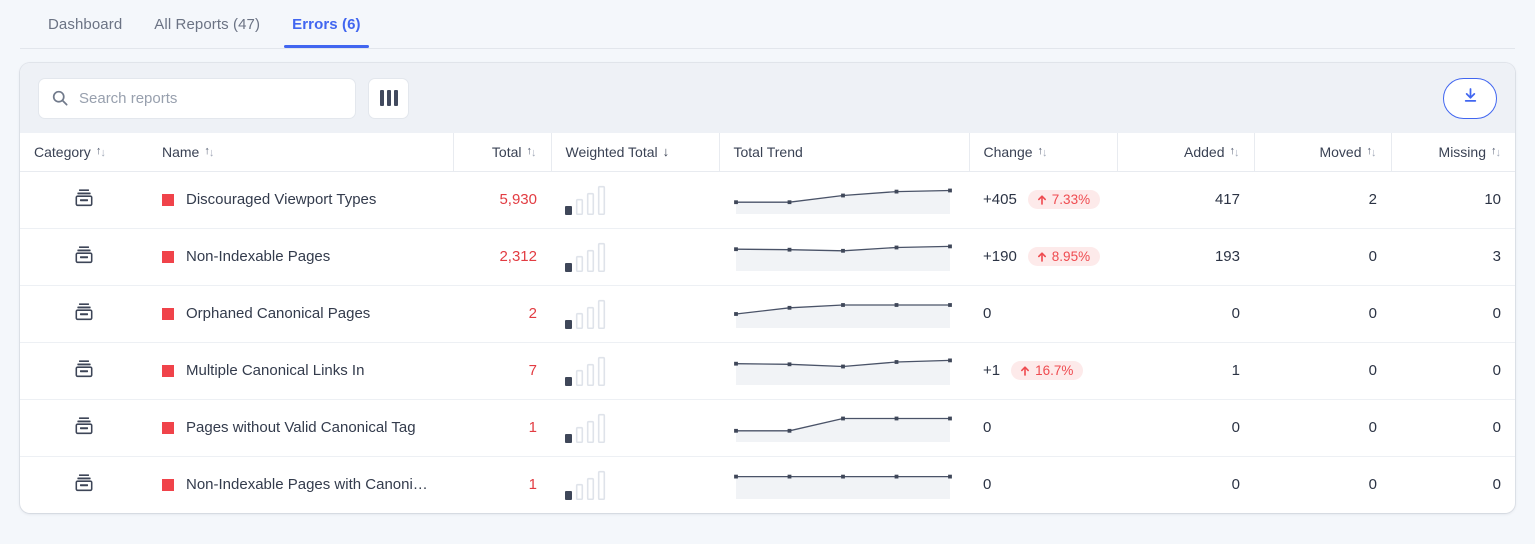 Image resolution: width=1535 pixels, height=544 pixels. Describe the element at coordinates (518, 256) in the screenshot. I see `total-value: 2,312` at that location.